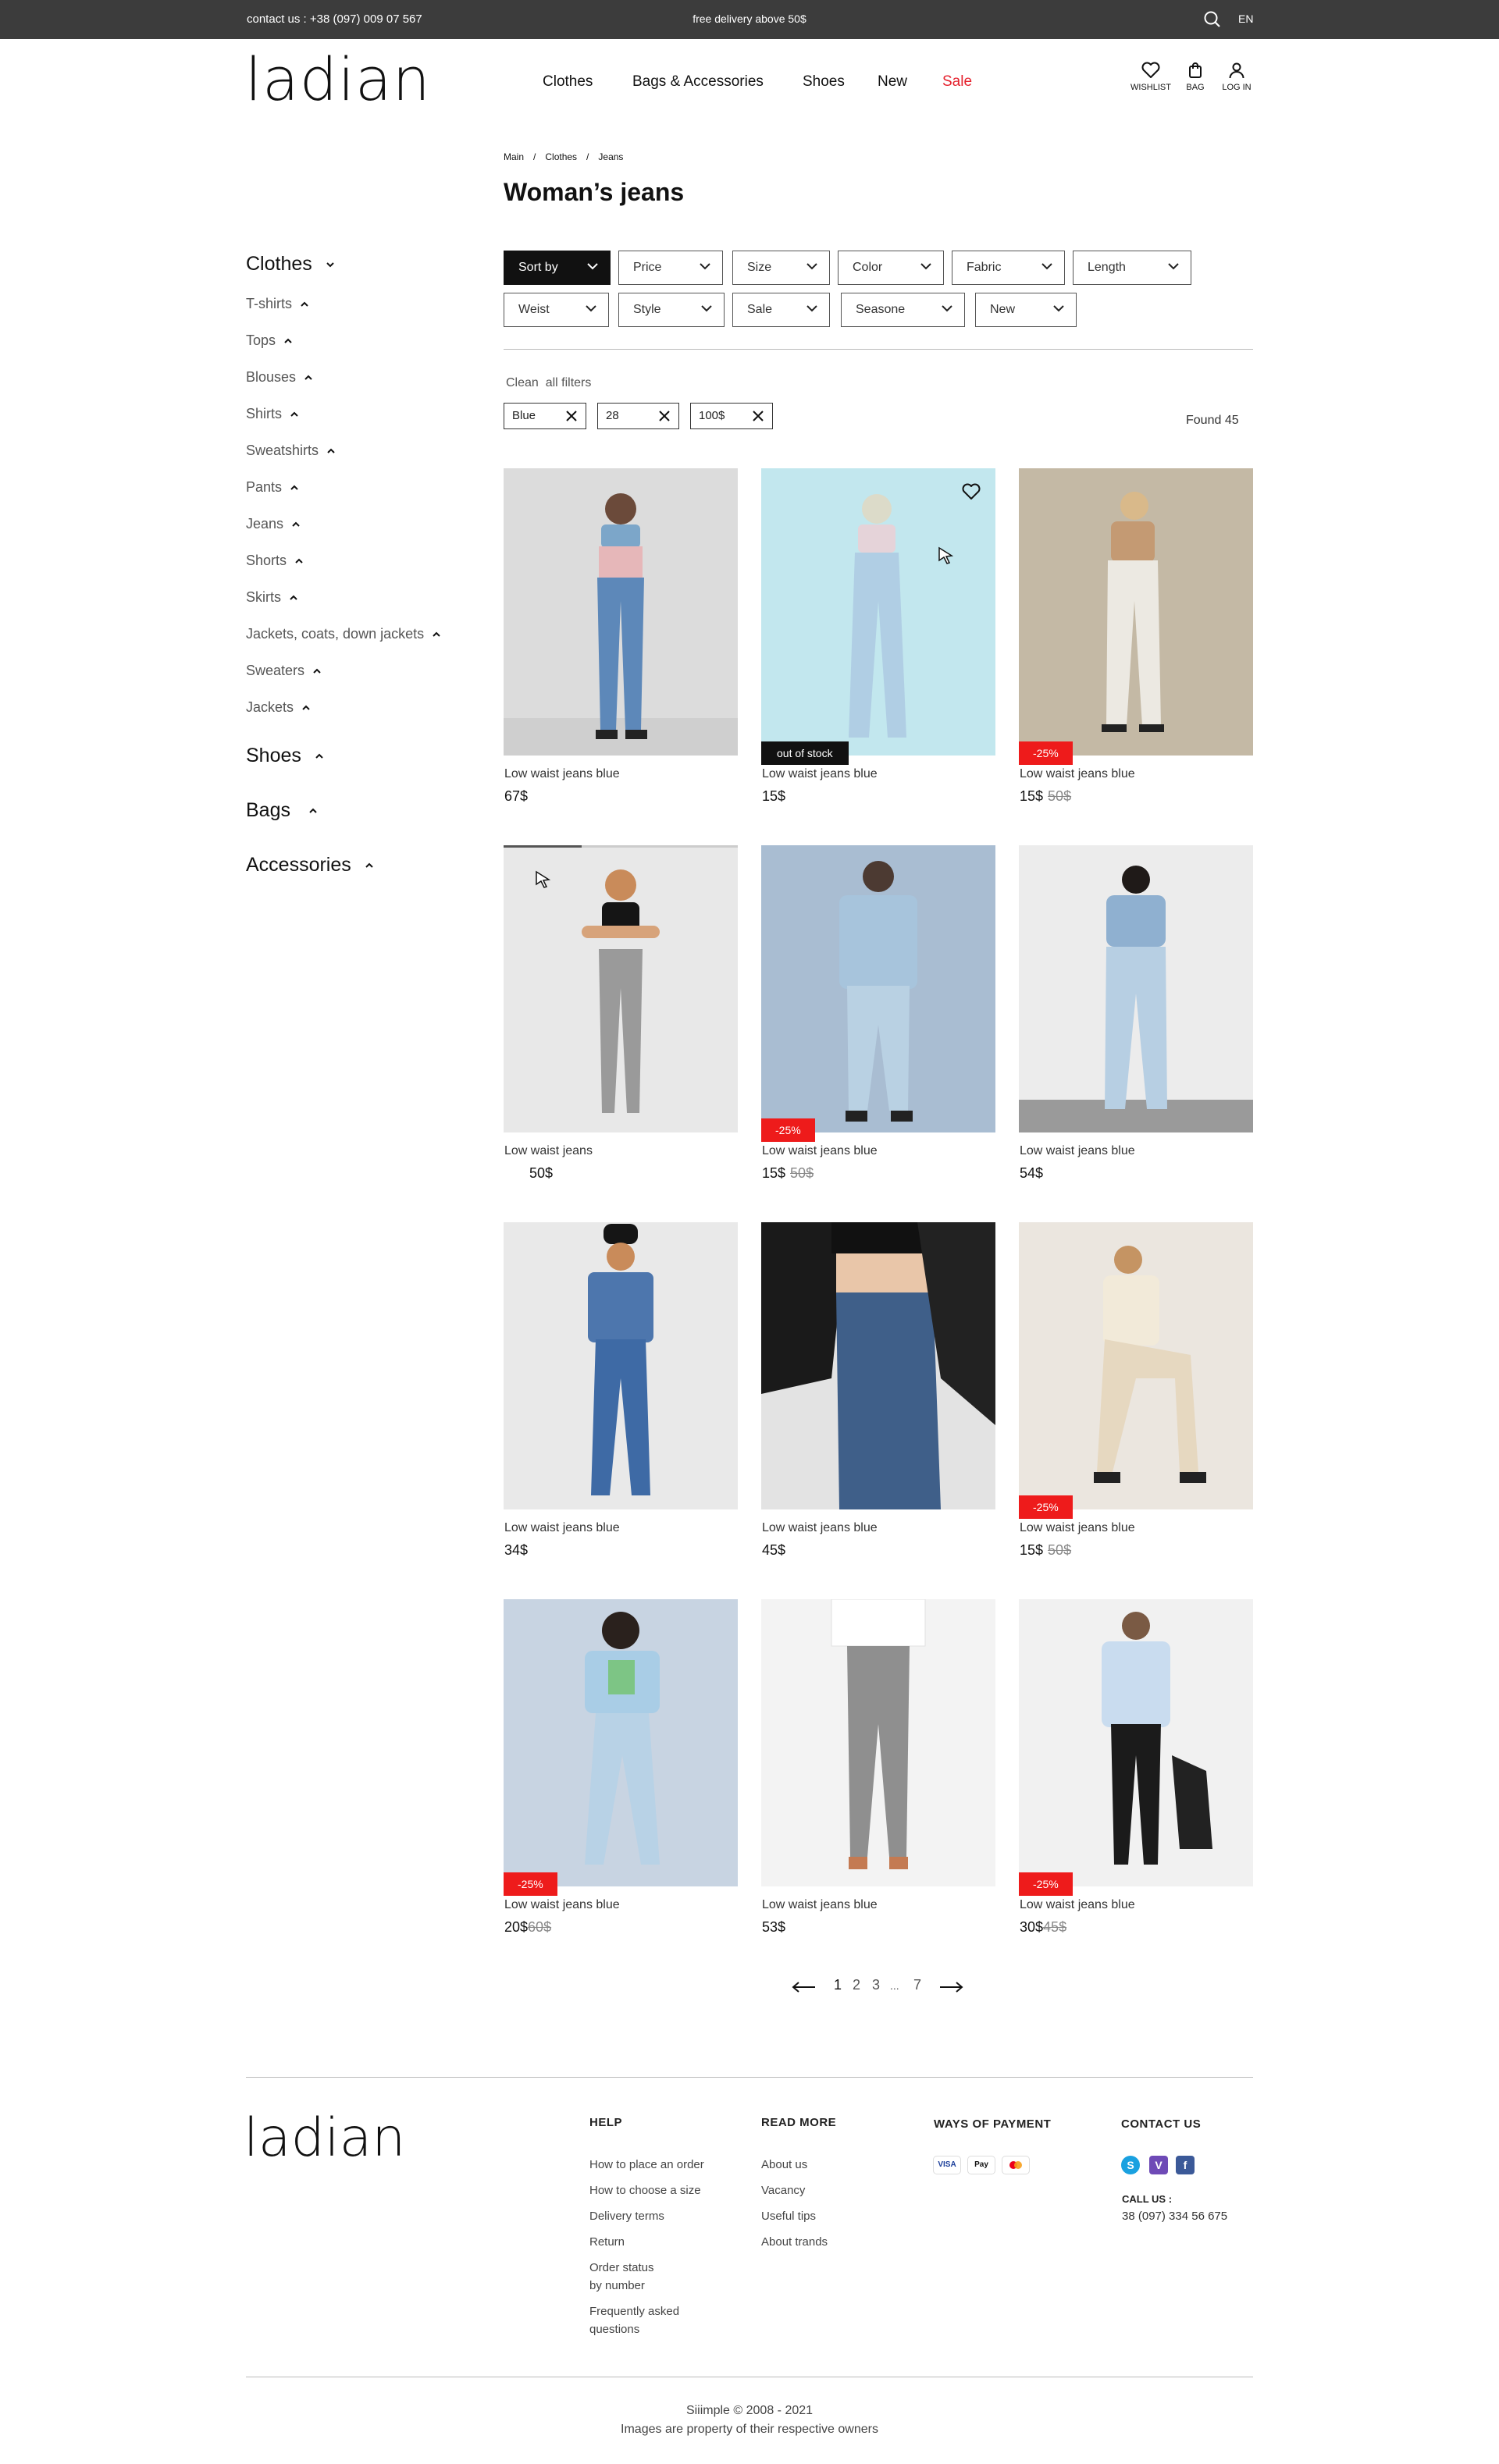 Image resolution: width=1499 pixels, height=2464 pixels. I want to click on footer-link: About trands, so click(794, 2242).